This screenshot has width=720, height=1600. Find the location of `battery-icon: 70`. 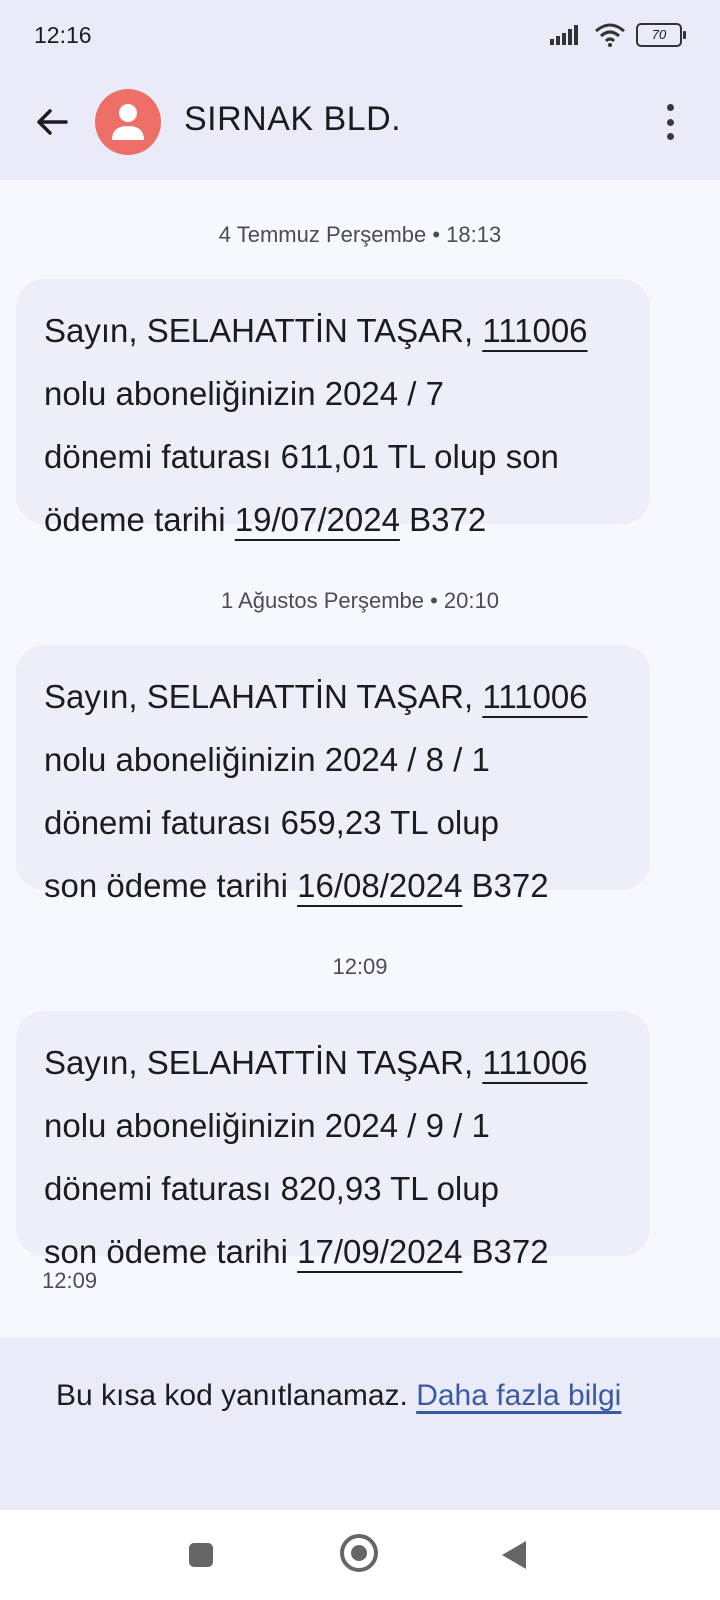

battery-icon: 70 is located at coordinates (661, 35).